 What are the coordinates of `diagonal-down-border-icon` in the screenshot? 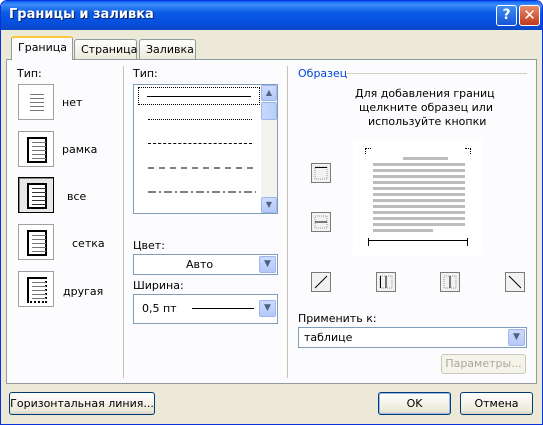 It's located at (515, 282).